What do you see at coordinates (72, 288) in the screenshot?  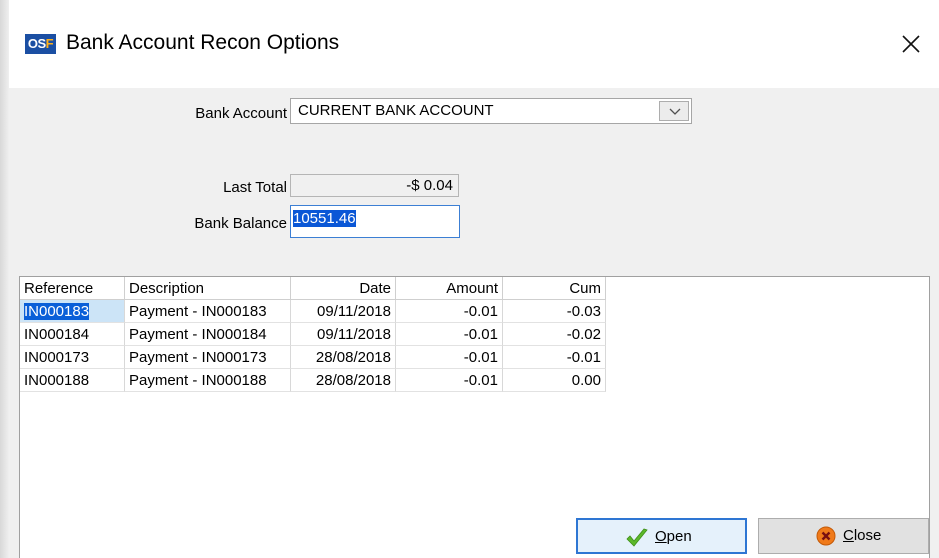 I see `header-reference: Reference` at bounding box center [72, 288].